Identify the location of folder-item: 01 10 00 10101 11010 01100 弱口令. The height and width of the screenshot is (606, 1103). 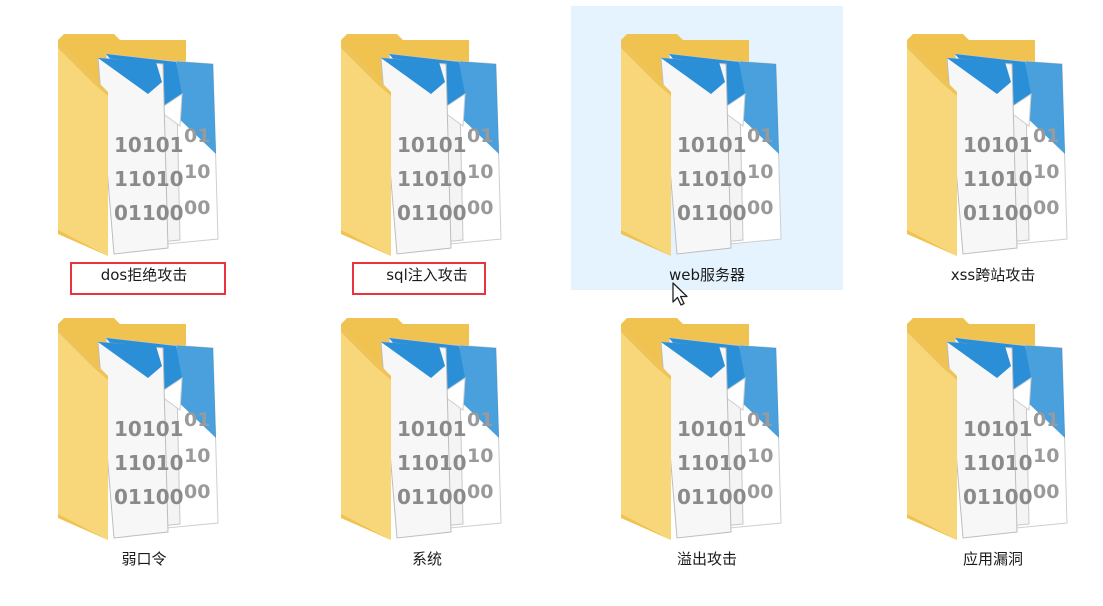
(144, 432).